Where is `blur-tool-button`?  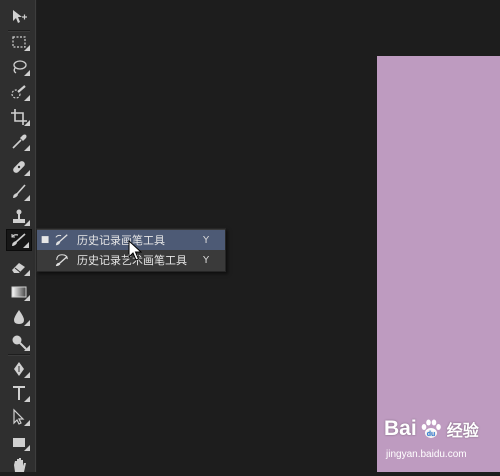 blur-tool-button is located at coordinates (19, 317).